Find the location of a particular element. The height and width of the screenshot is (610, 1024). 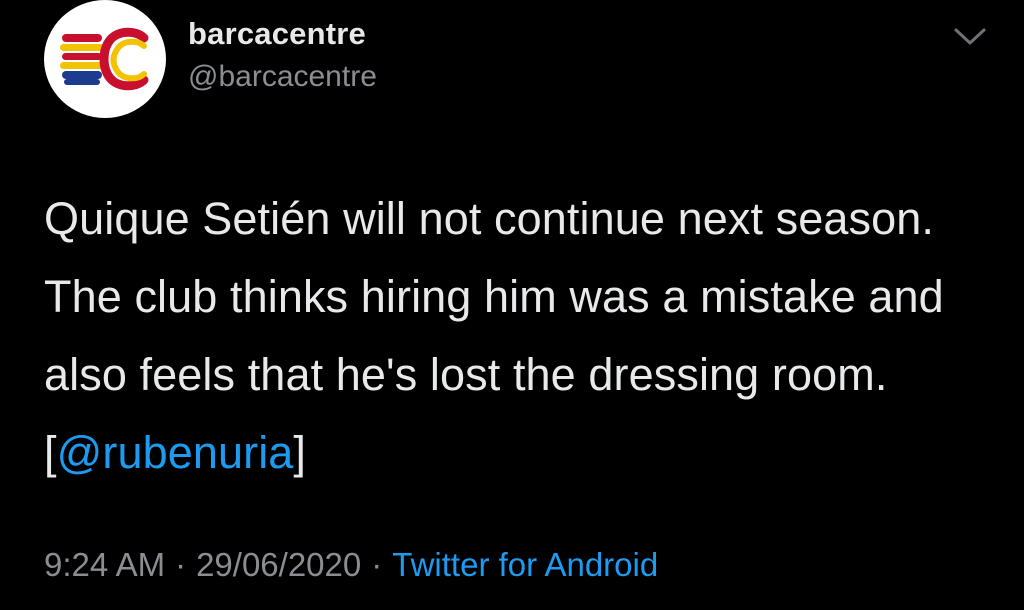

more-options-button is located at coordinates (970, 36).